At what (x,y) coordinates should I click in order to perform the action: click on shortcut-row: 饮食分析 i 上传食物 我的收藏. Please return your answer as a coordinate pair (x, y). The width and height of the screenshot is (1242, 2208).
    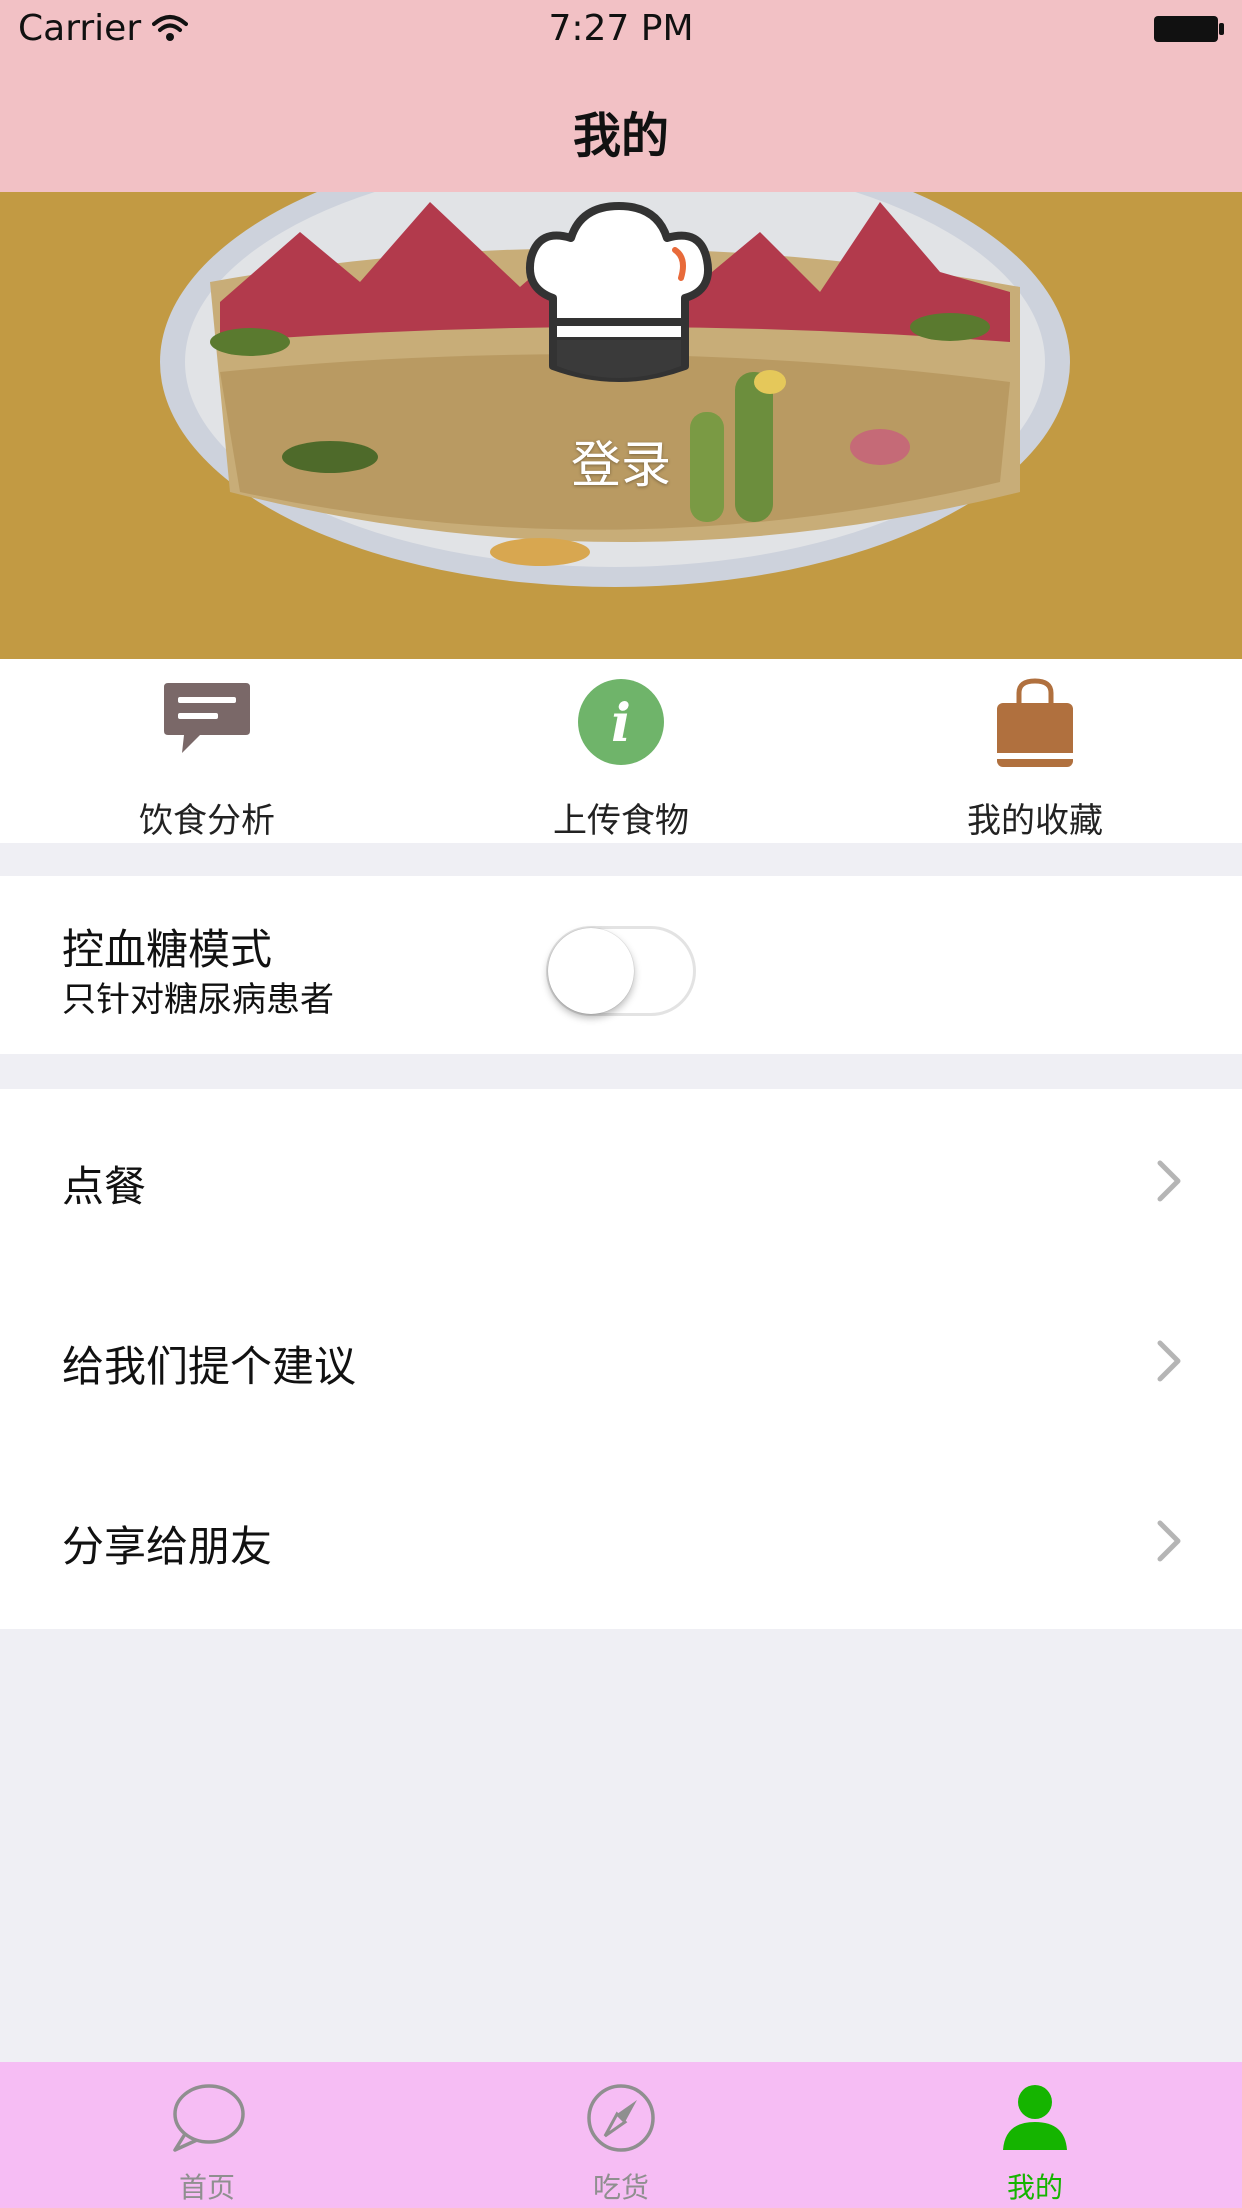
    Looking at the image, I should click on (621, 751).